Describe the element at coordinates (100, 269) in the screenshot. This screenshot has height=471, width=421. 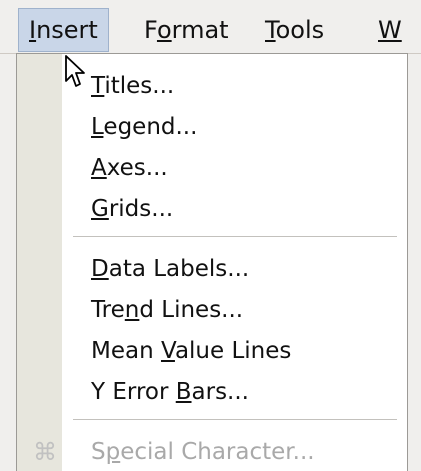
I see `menu-item-data-labels-mnemonic: D` at that location.